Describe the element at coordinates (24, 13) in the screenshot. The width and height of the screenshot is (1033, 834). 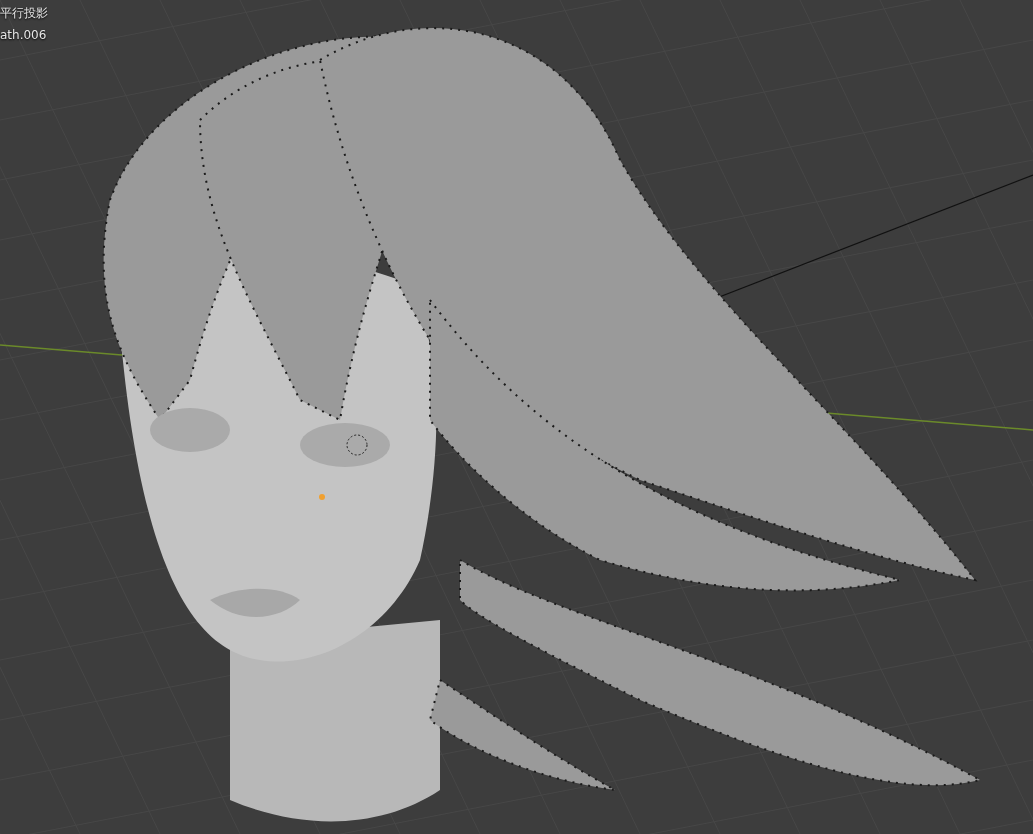
I see `projection-label: 平行投影` at that location.